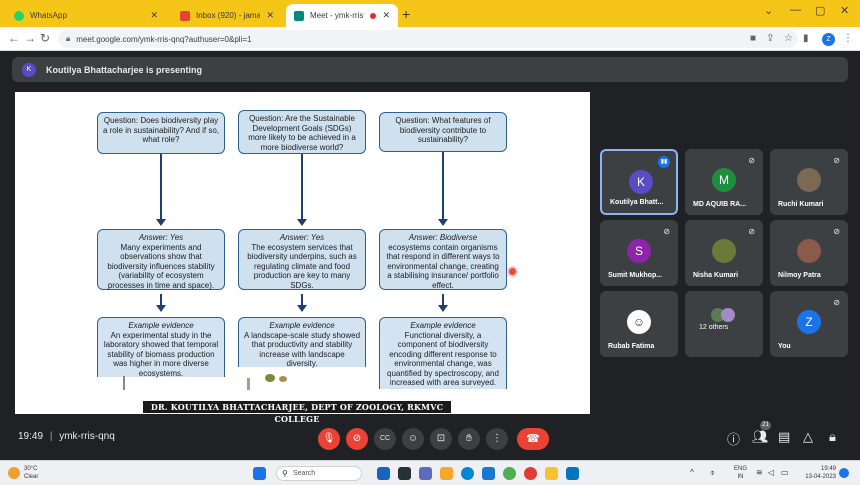 This screenshot has height=485, width=860. I want to click on emoji-button: ☺, so click(413, 439).